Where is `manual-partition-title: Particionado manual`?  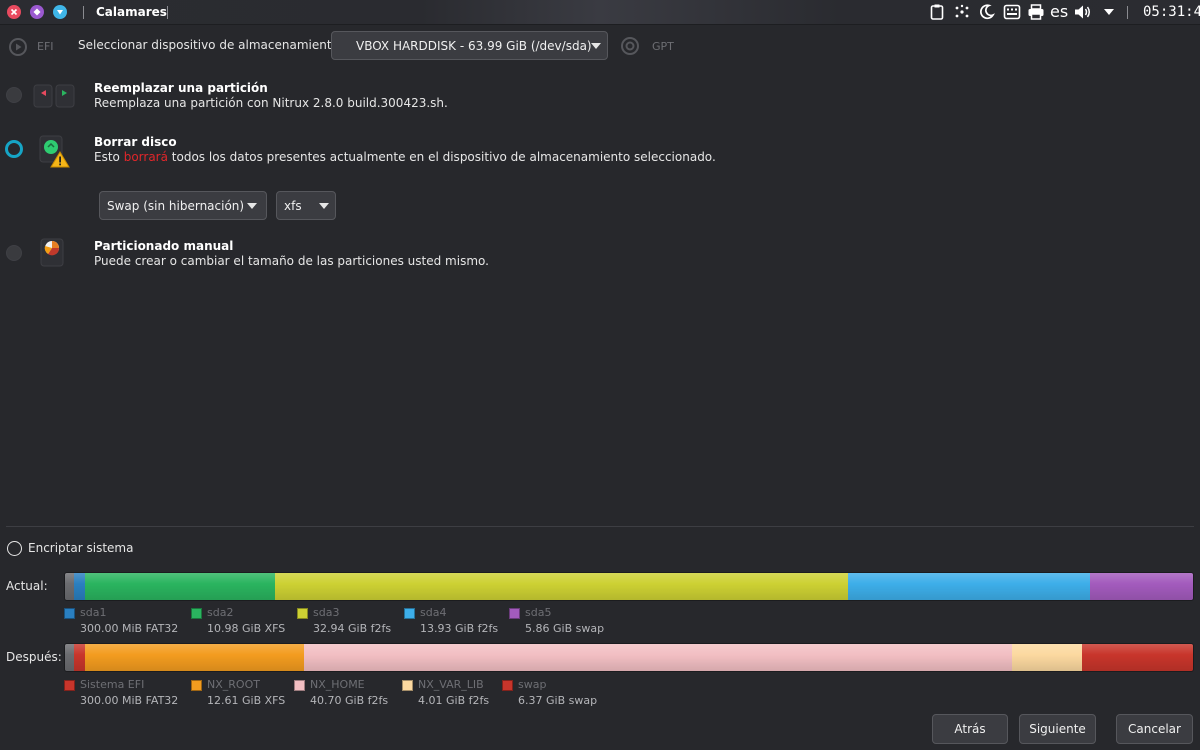 manual-partition-title: Particionado manual is located at coordinates (164, 246).